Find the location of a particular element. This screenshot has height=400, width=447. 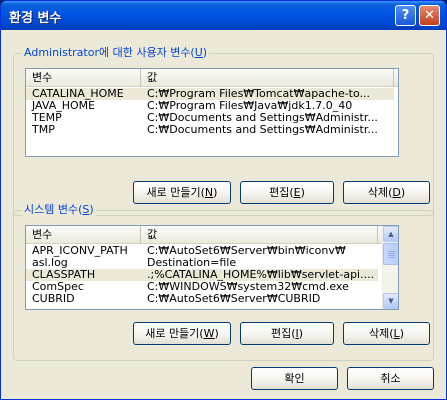

user-new-button: 새로 만들기(N) is located at coordinates (182, 192).